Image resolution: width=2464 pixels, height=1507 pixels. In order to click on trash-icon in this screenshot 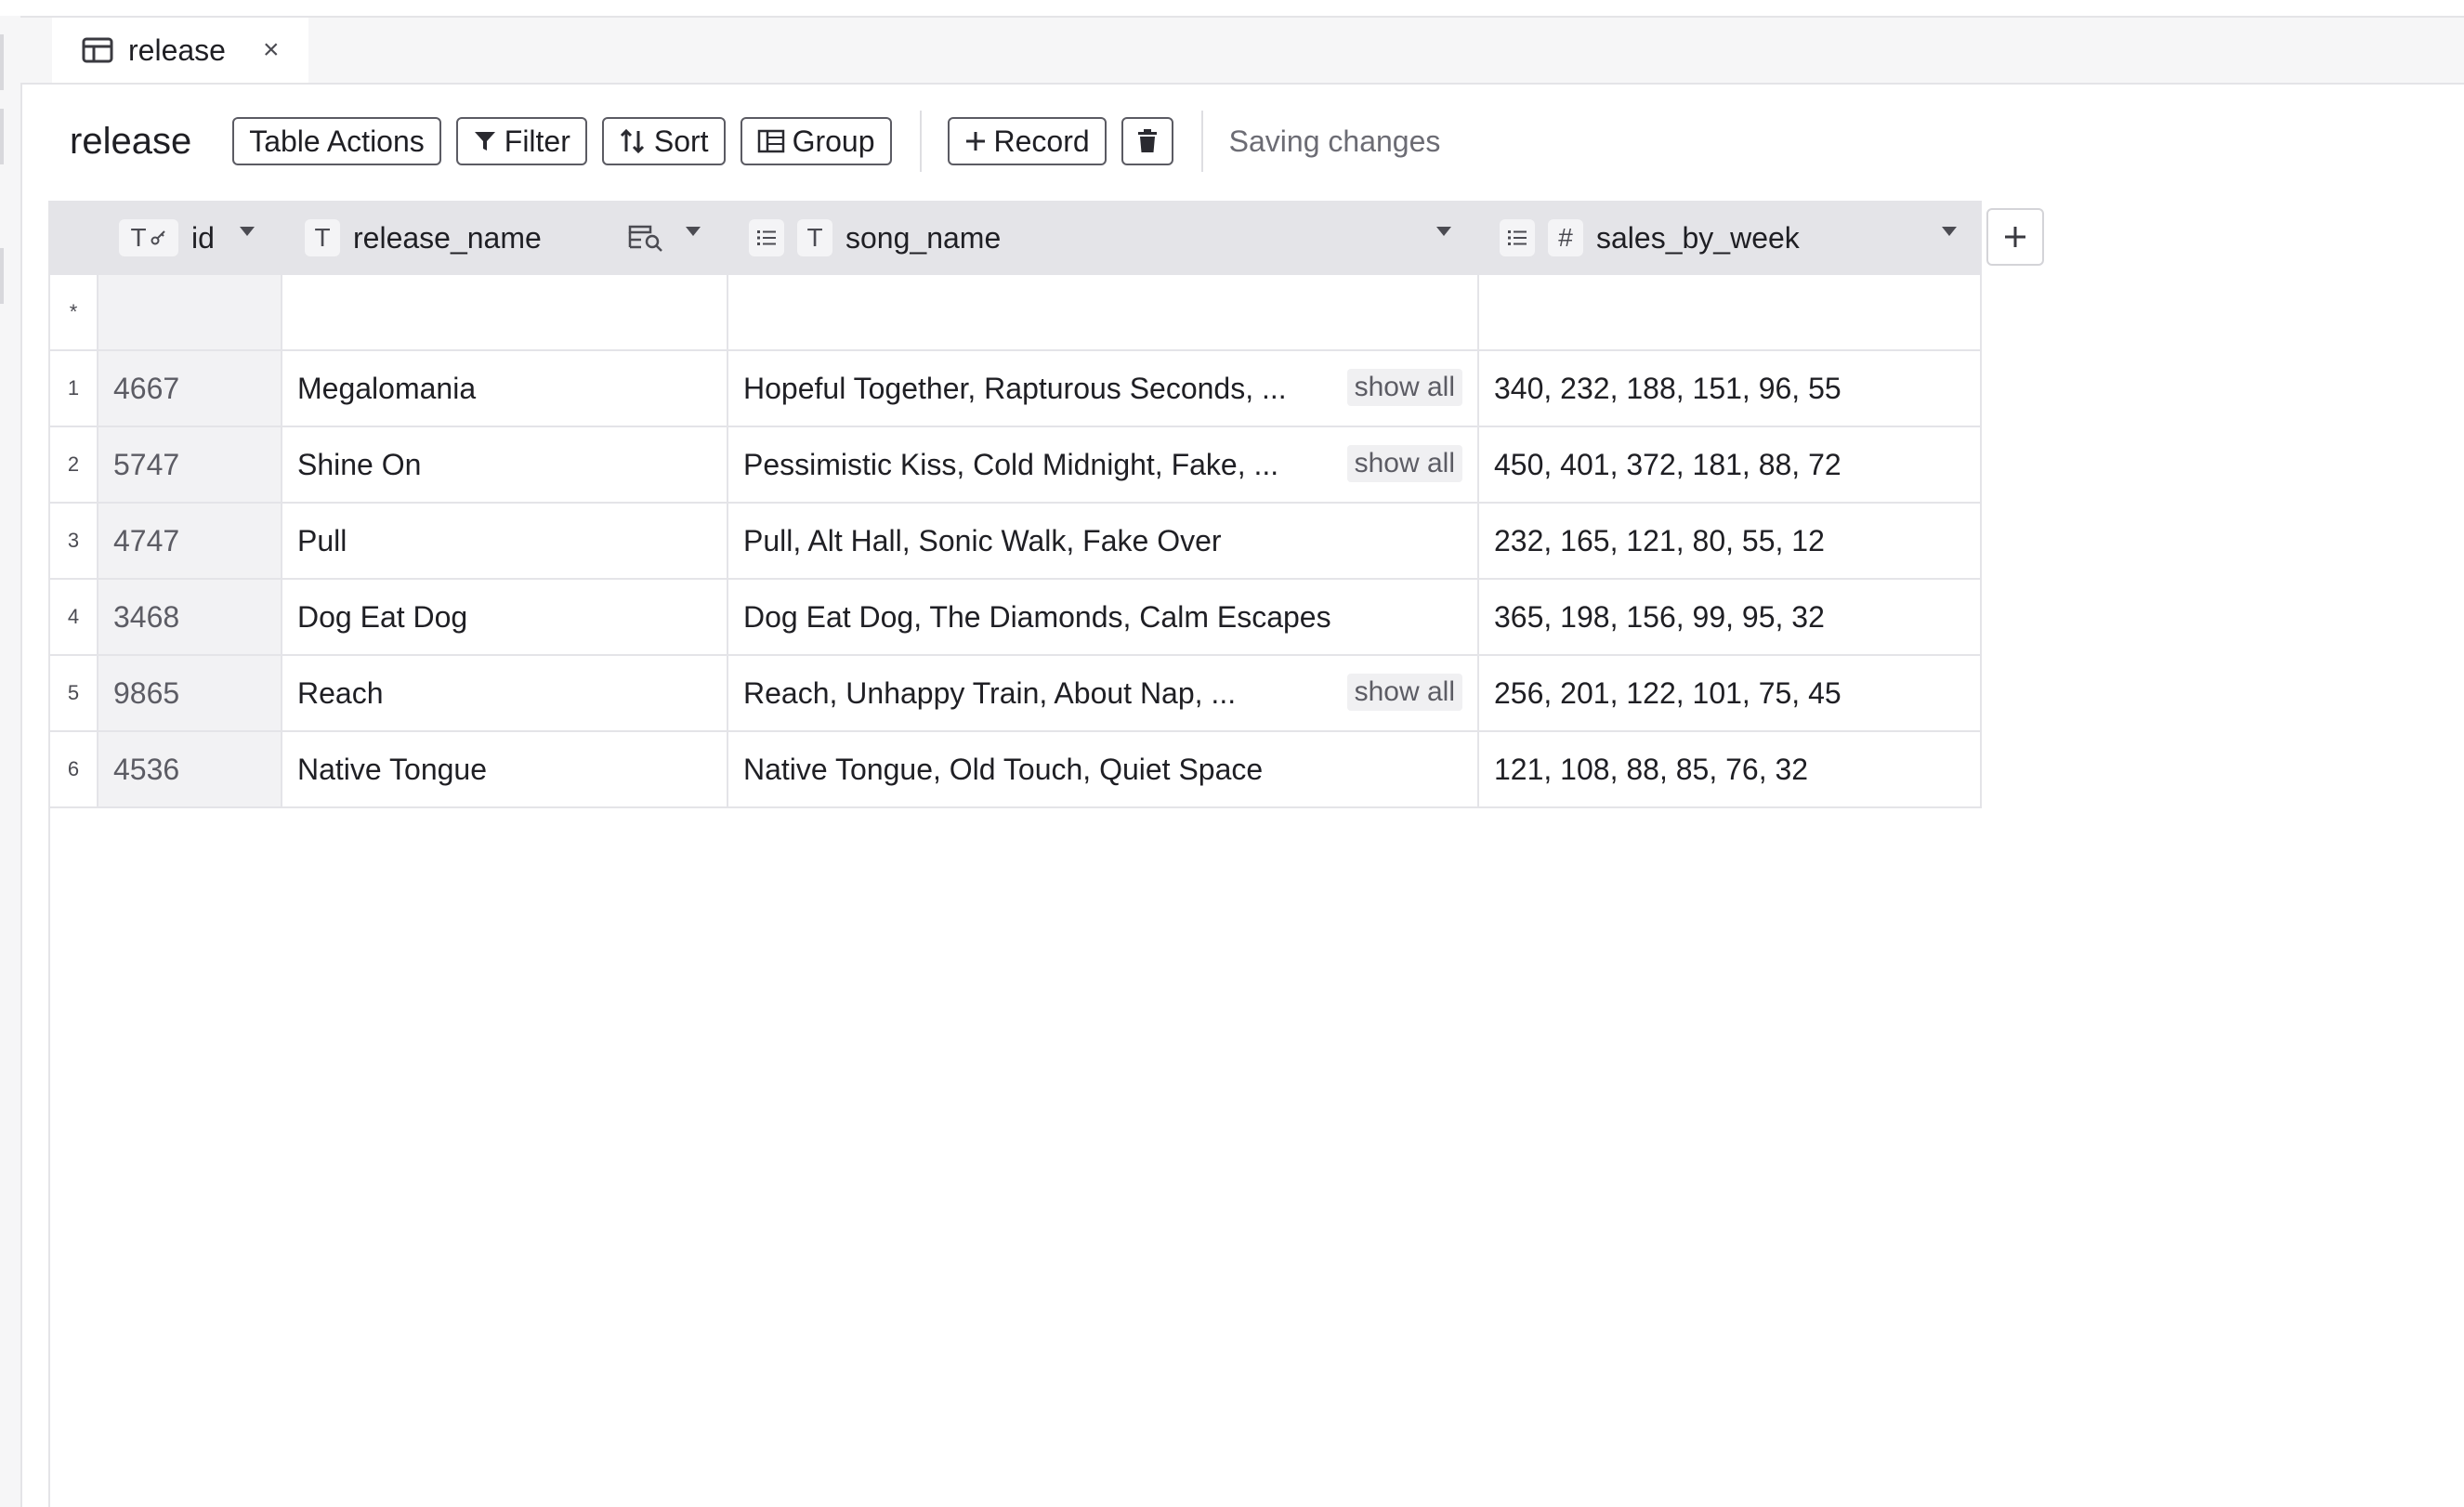, I will do `click(1147, 141)`.